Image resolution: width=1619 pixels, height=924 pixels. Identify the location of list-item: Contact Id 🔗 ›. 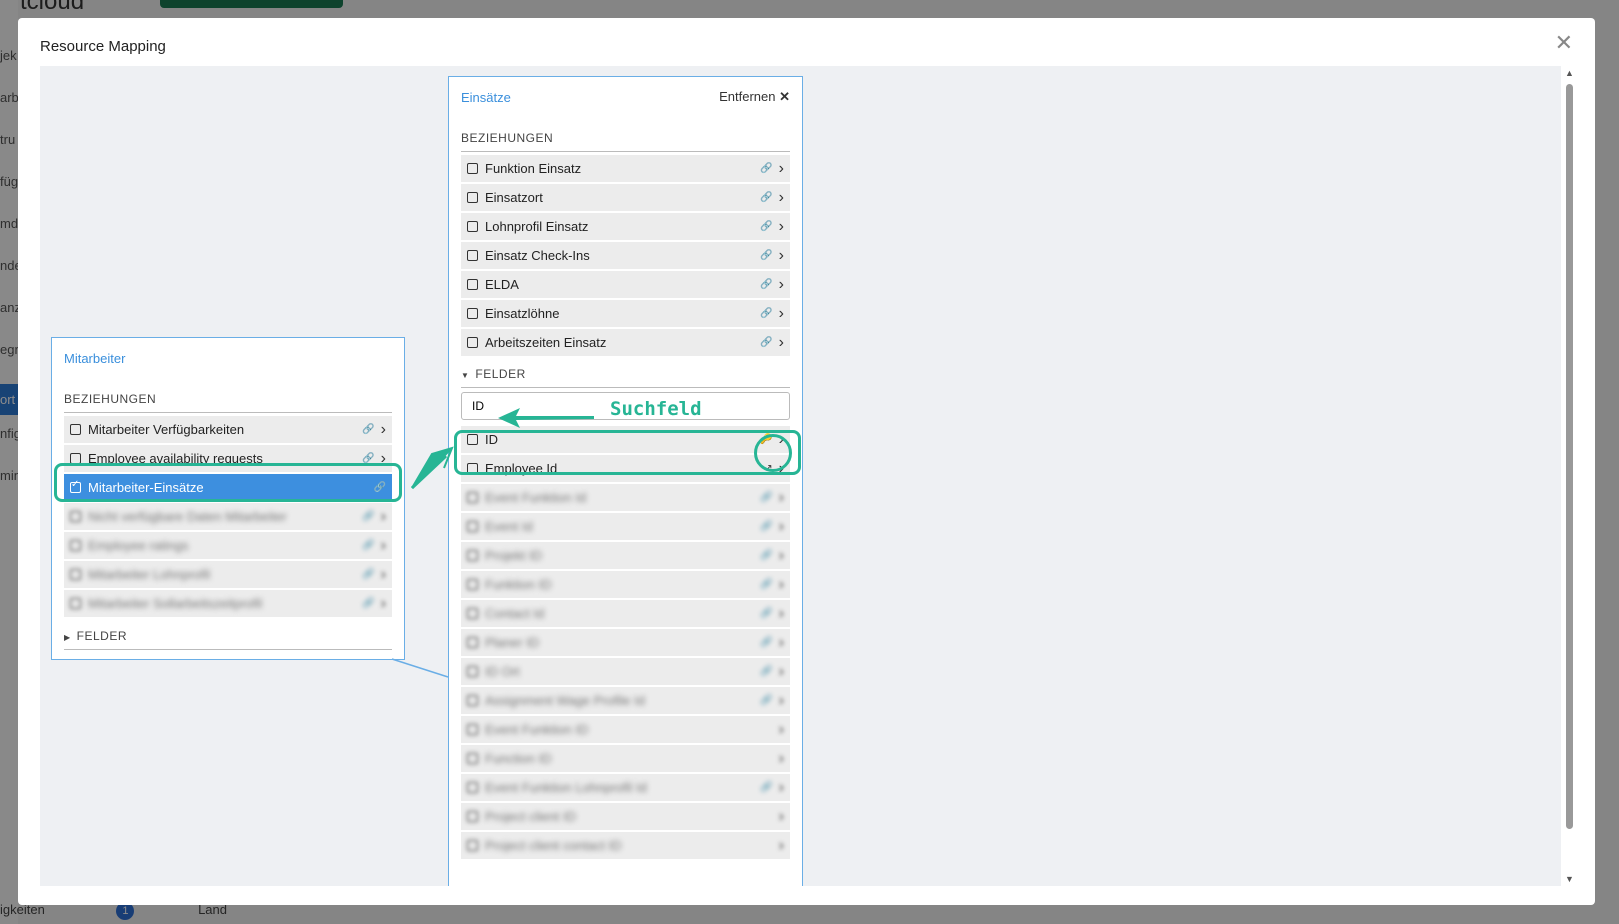
(625, 613).